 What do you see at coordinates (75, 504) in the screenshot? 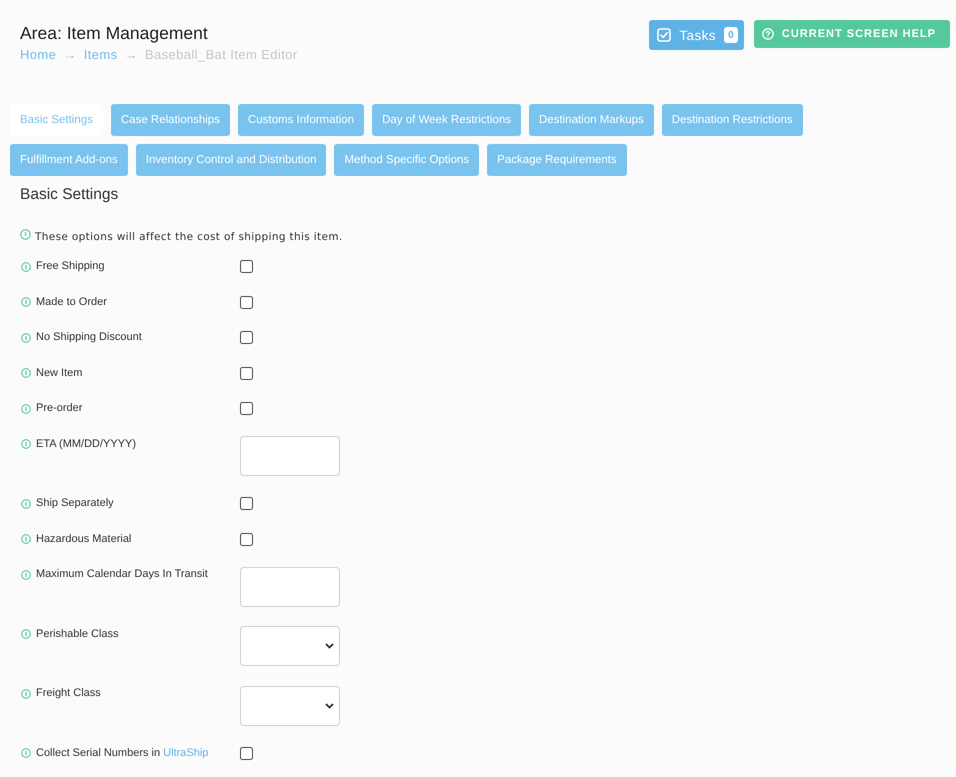
I see `field-label: Ship Separately` at bounding box center [75, 504].